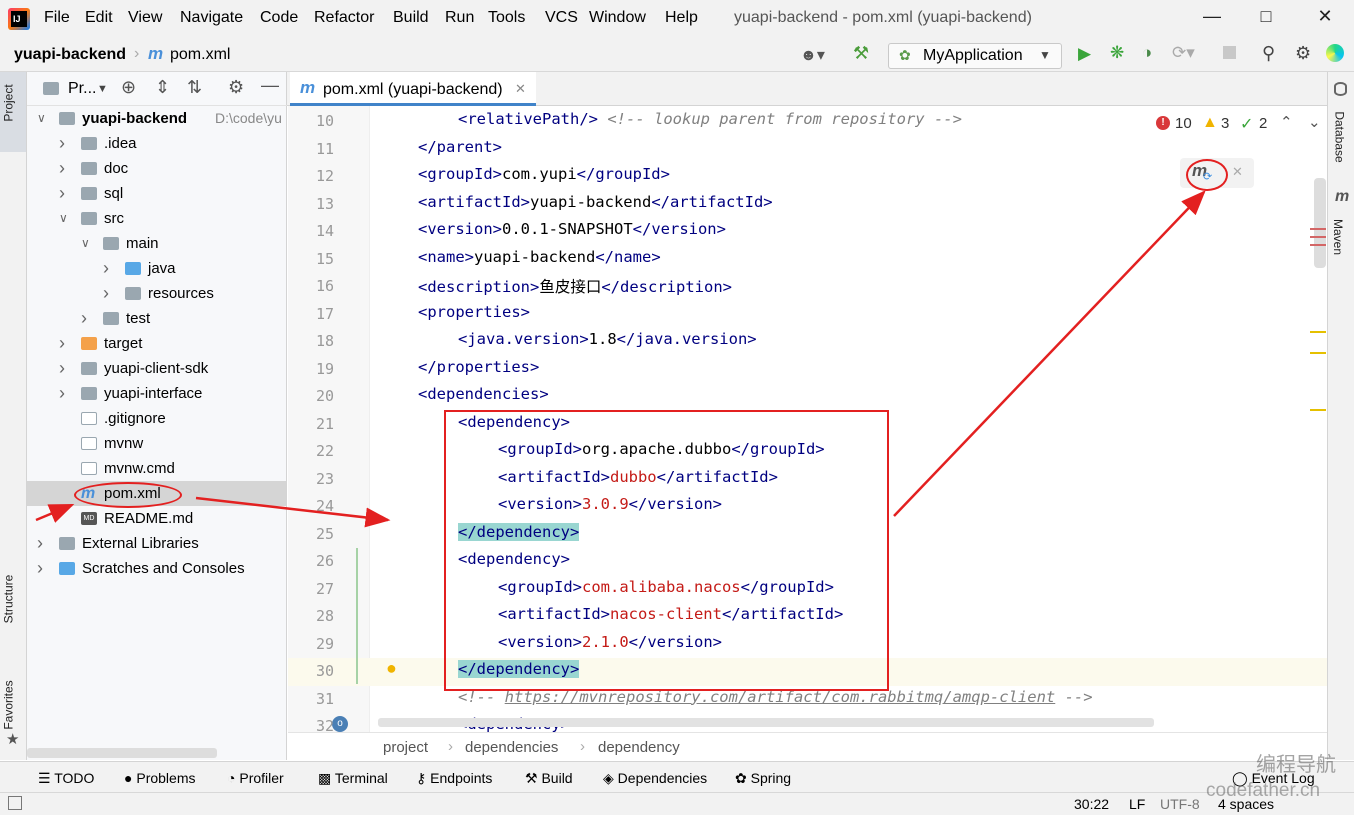 This screenshot has height=815, width=1354. I want to click on menu-run: Run, so click(459, 18).